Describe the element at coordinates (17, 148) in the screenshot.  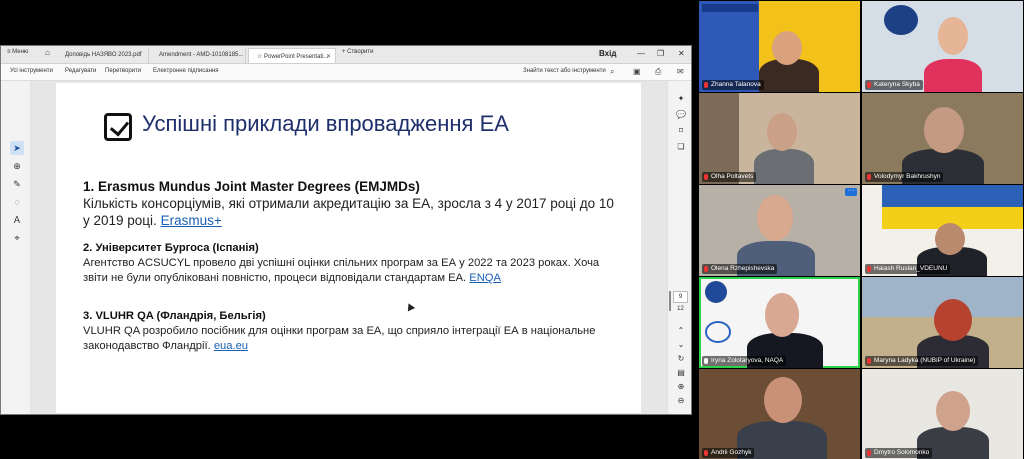
I see `select-cursor-icon: ➤` at that location.